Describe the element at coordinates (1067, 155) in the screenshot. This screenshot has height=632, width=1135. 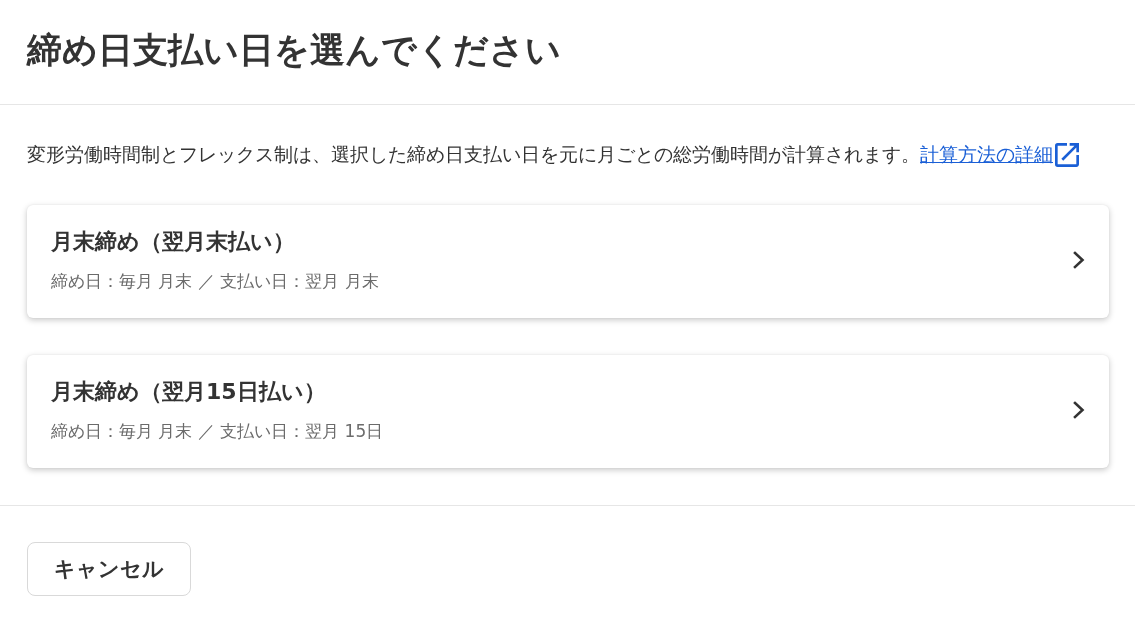
I see `external-link-icon` at that location.